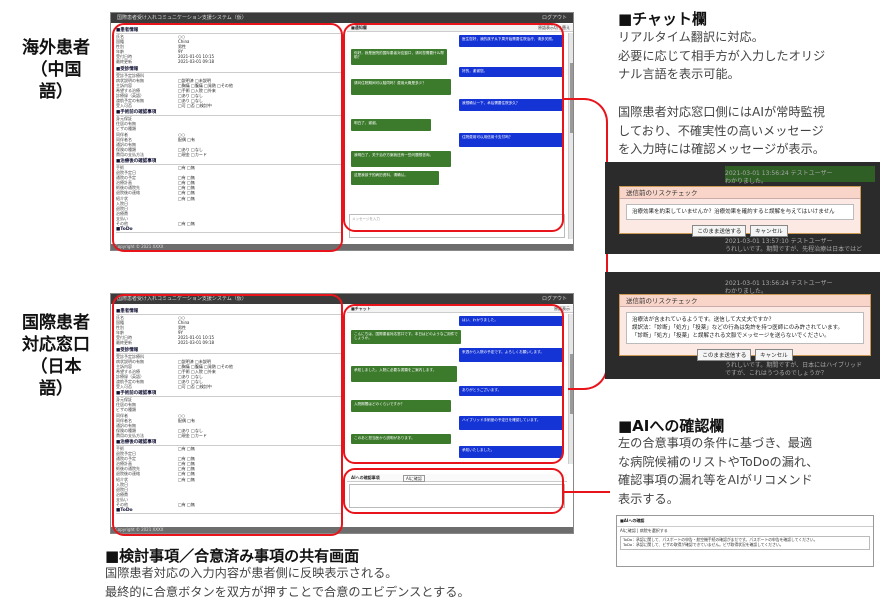 The width and height of the screenshot is (891, 611). I want to click on patient-app-title: 国際患者受け入れコミュニケーション支援システム（仮）, so click(182, 18).